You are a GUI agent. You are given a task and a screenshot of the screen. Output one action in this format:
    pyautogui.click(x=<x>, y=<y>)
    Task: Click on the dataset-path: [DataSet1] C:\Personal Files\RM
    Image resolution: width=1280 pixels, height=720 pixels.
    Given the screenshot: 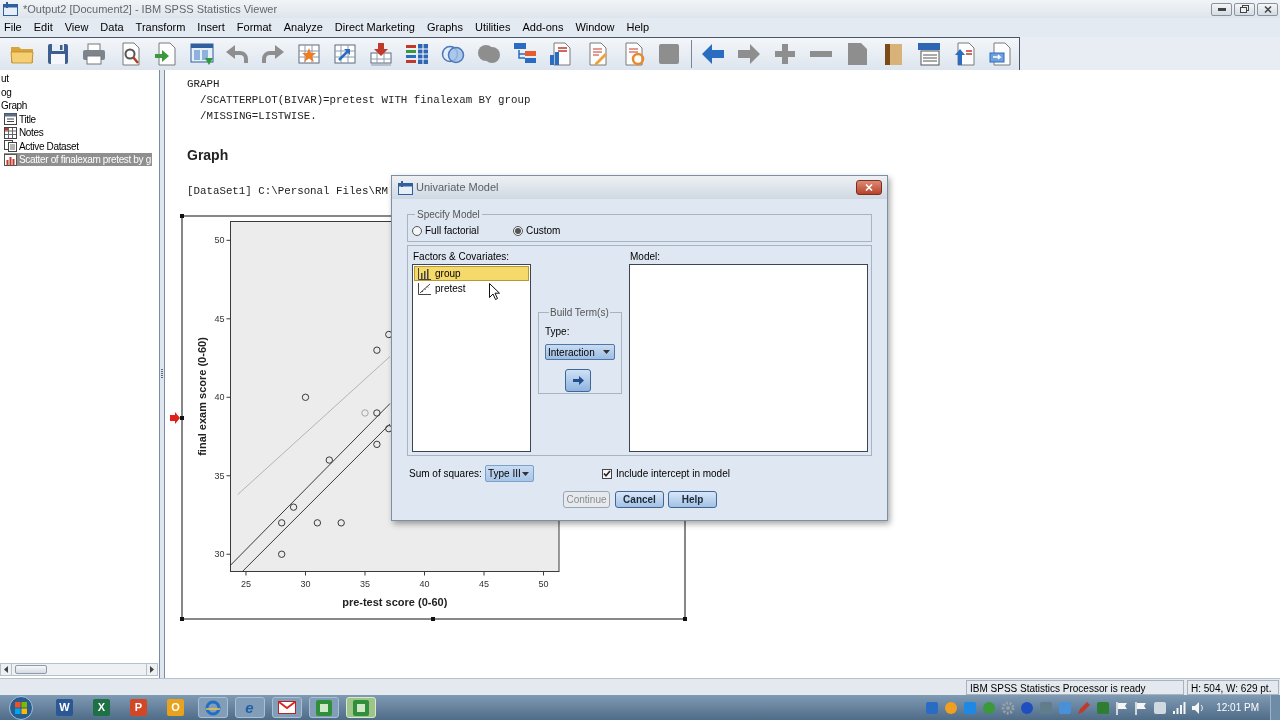 What is the action you would take?
    pyautogui.click(x=287, y=191)
    